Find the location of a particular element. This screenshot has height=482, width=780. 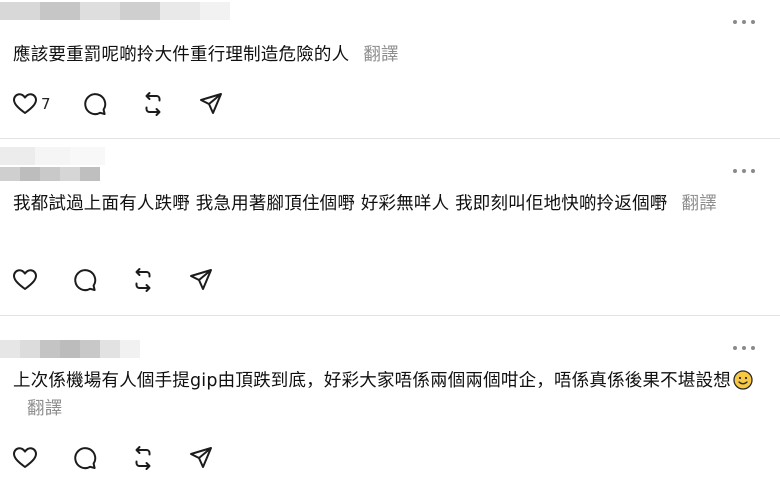

comment-body: 應該要重罰呢啲拎大件重行理制造危險的人 is located at coordinates (181, 55).